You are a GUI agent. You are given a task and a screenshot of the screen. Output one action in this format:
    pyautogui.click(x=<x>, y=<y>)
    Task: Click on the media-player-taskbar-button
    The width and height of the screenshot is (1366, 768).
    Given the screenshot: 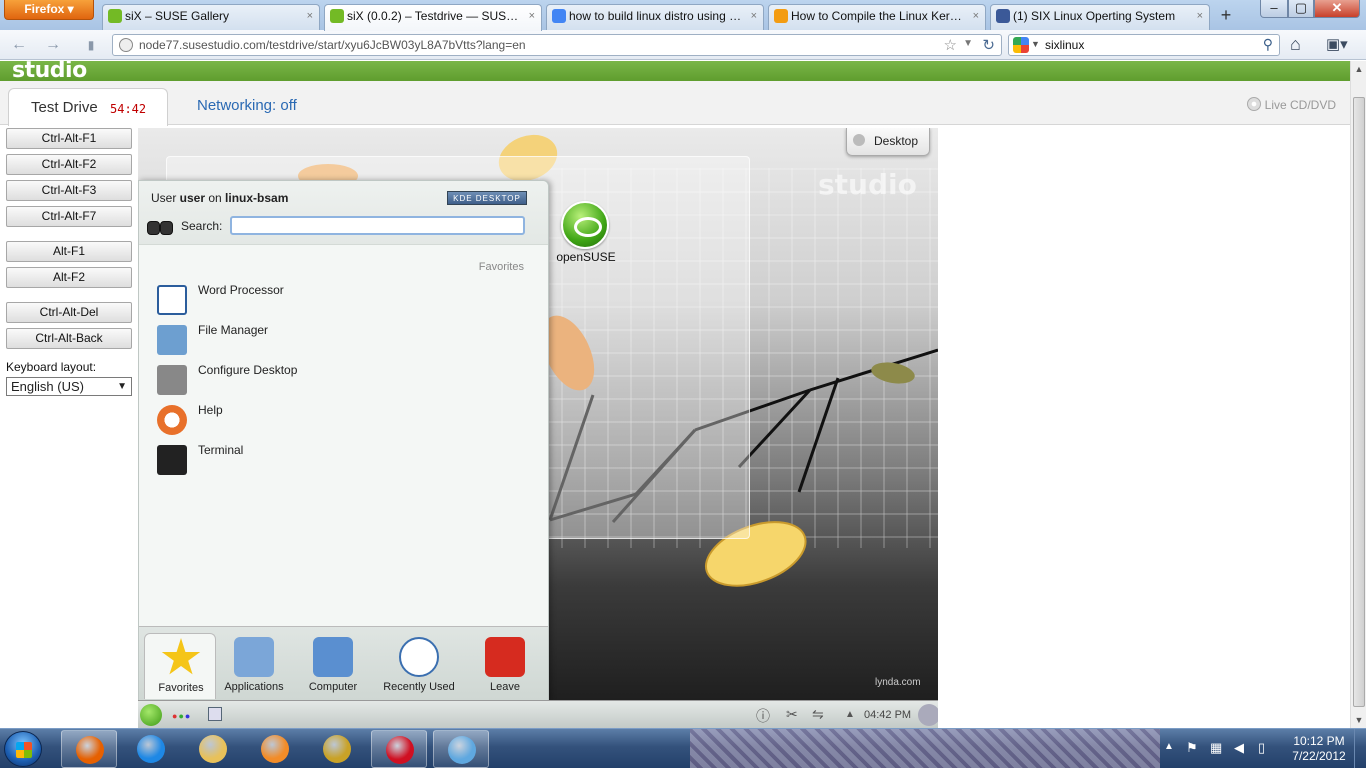 What is the action you would take?
    pyautogui.click(x=275, y=749)
    